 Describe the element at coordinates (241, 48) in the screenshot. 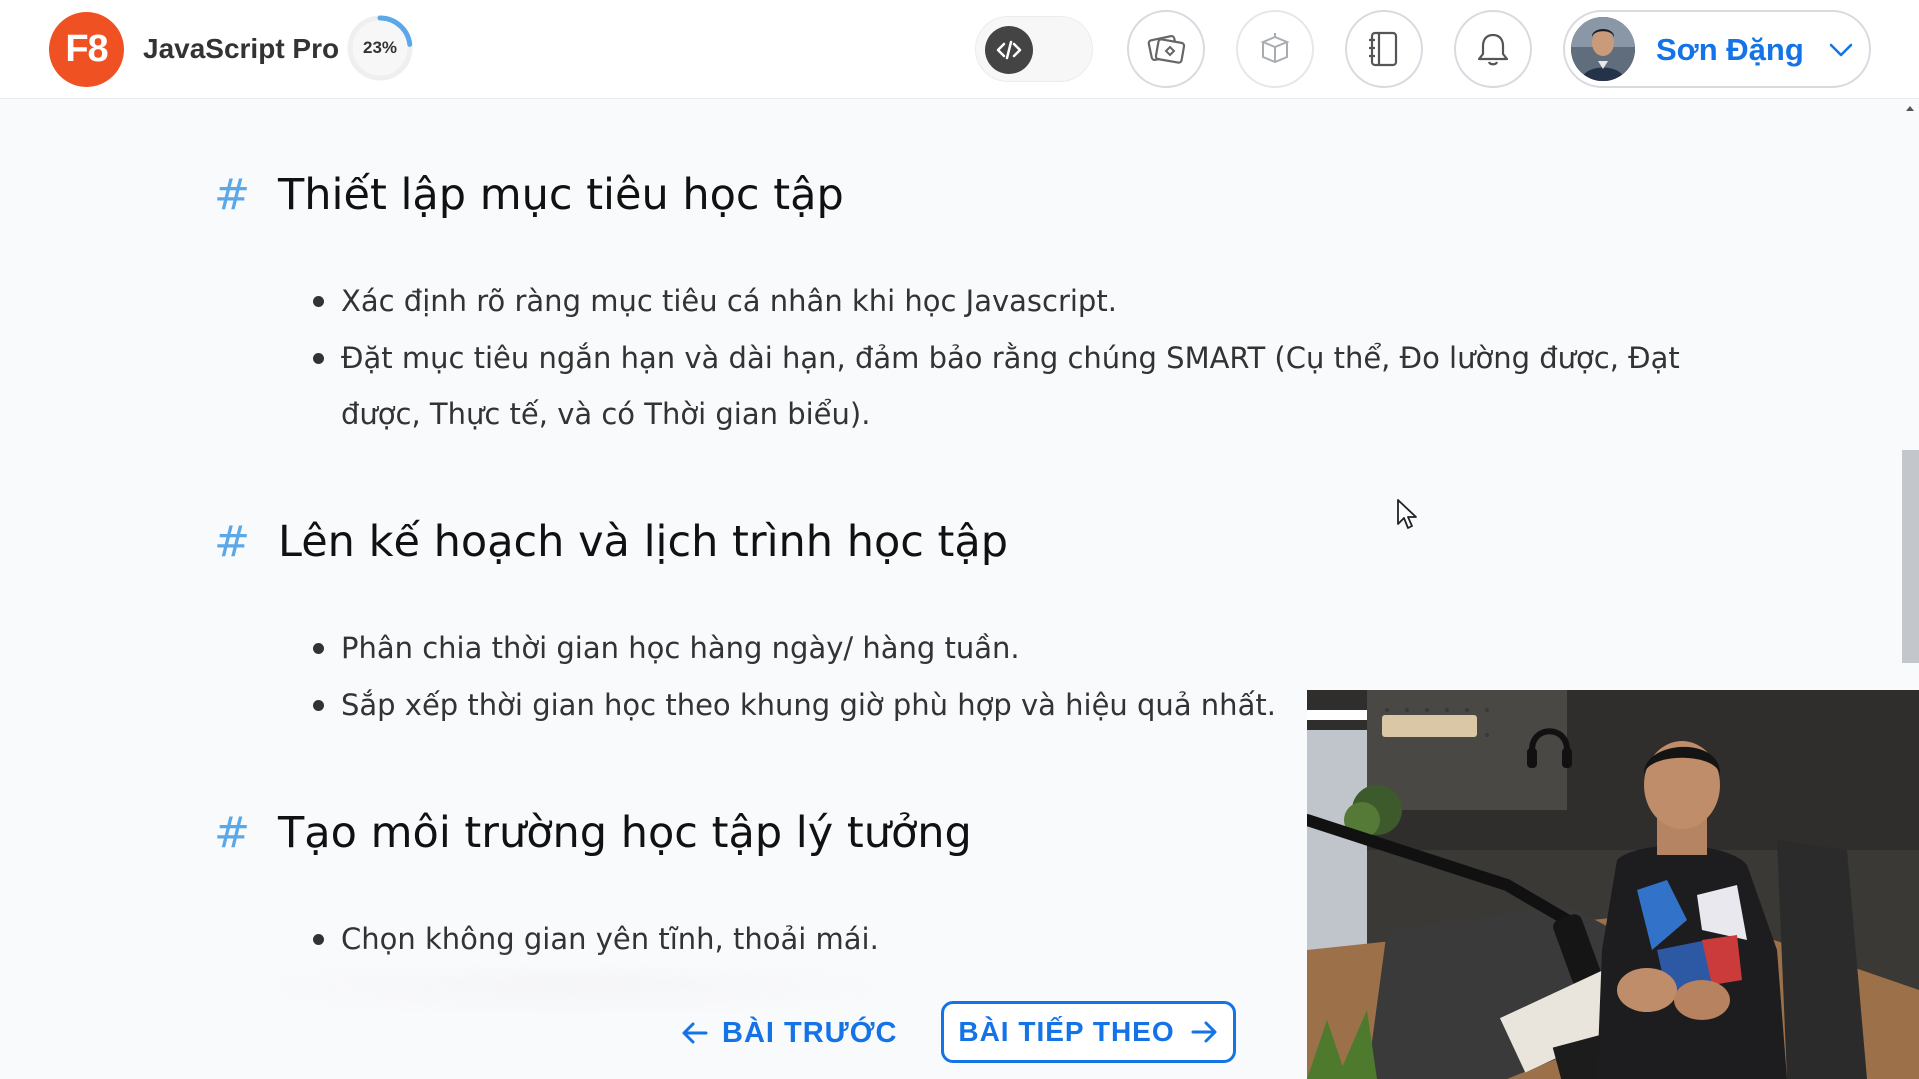

I see `course-title: JavaScript Pro` at that location.